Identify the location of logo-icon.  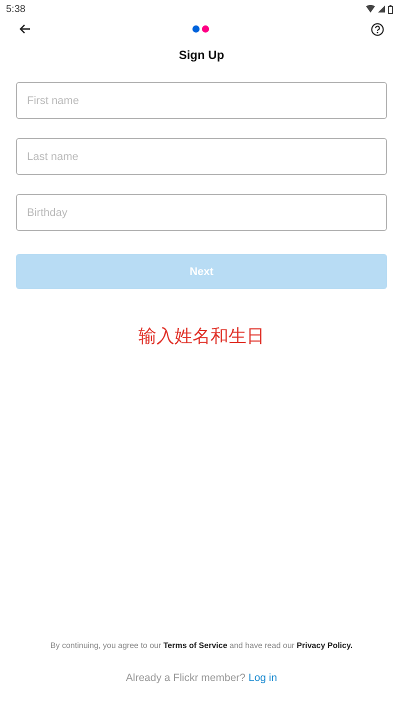
(201, 29).